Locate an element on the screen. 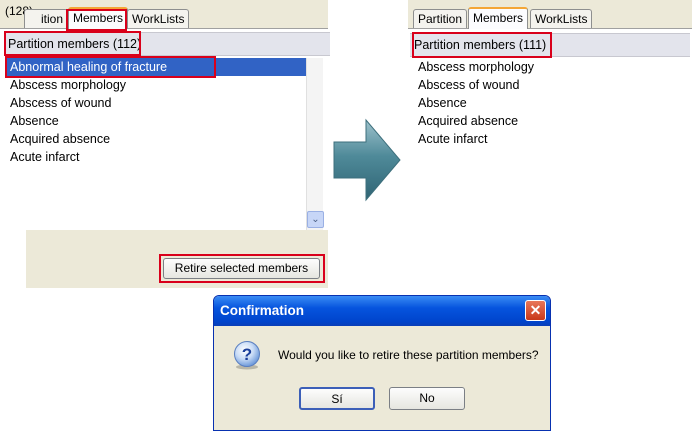  transition-arrow is located at coordinates (367, 159).